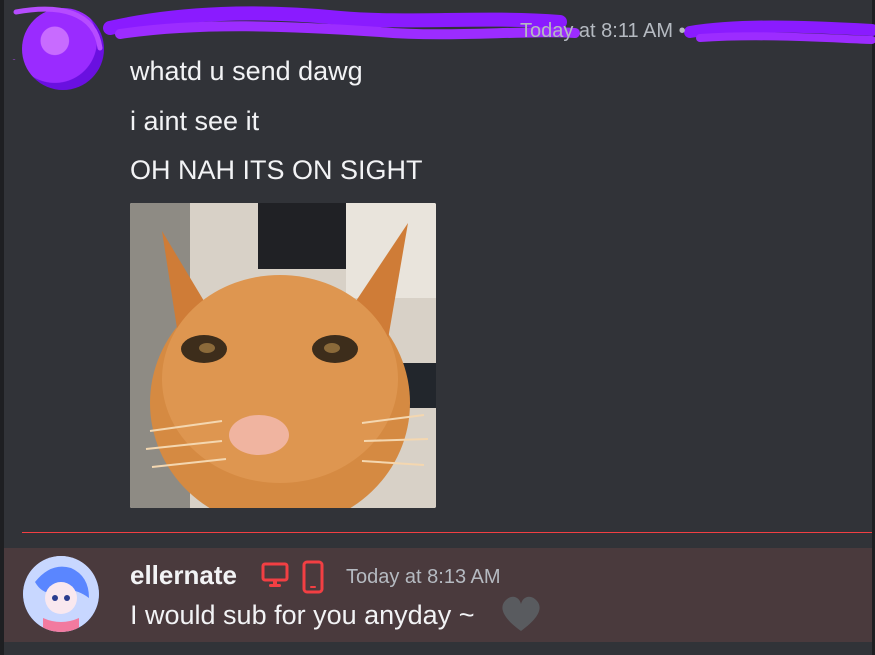 Image resolution: width=875 pixels, height=655 pixels. I want to click on message-timestamp: Today at 8:13 AM, so click(423, 577).